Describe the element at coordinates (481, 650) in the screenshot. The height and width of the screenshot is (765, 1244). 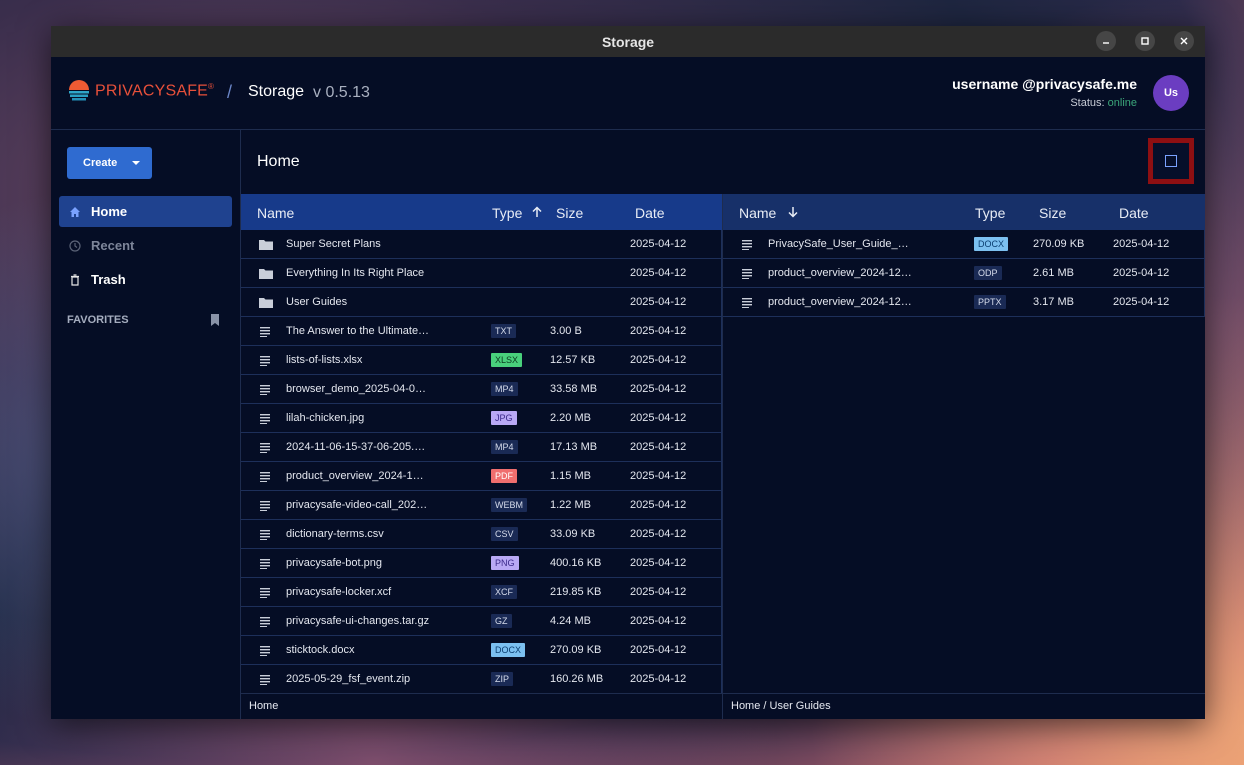
I see `table-row: sticktock.docx DOCX 270.09 KB 2025-04-12` at that location.